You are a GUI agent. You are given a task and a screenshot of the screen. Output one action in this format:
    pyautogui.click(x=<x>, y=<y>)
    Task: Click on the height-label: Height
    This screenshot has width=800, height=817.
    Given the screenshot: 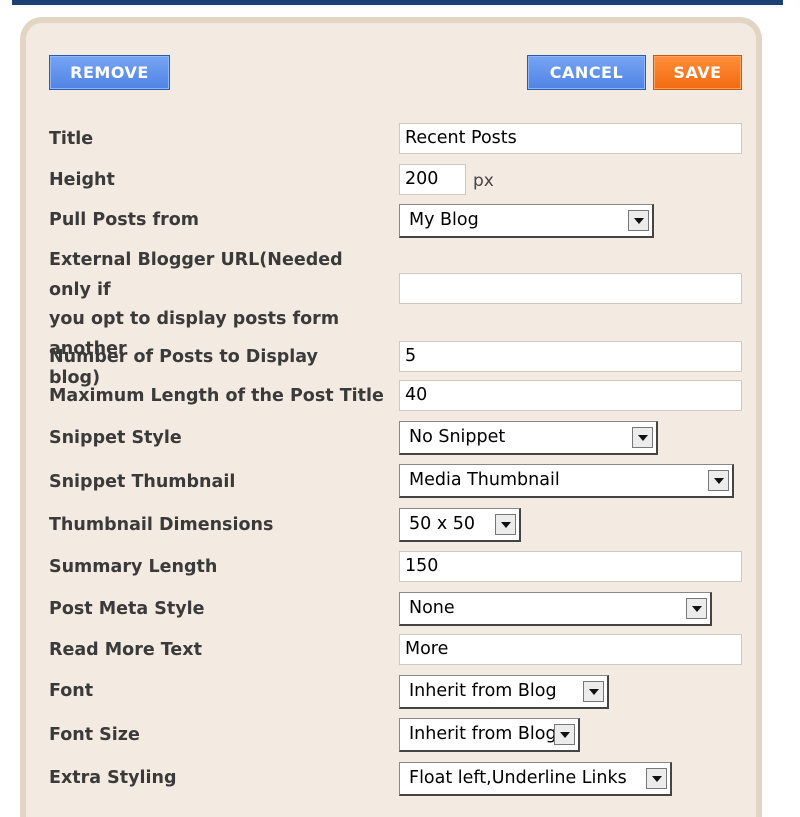 What is the action you would take?
    pyautogui.click(x=82, y=180)
    